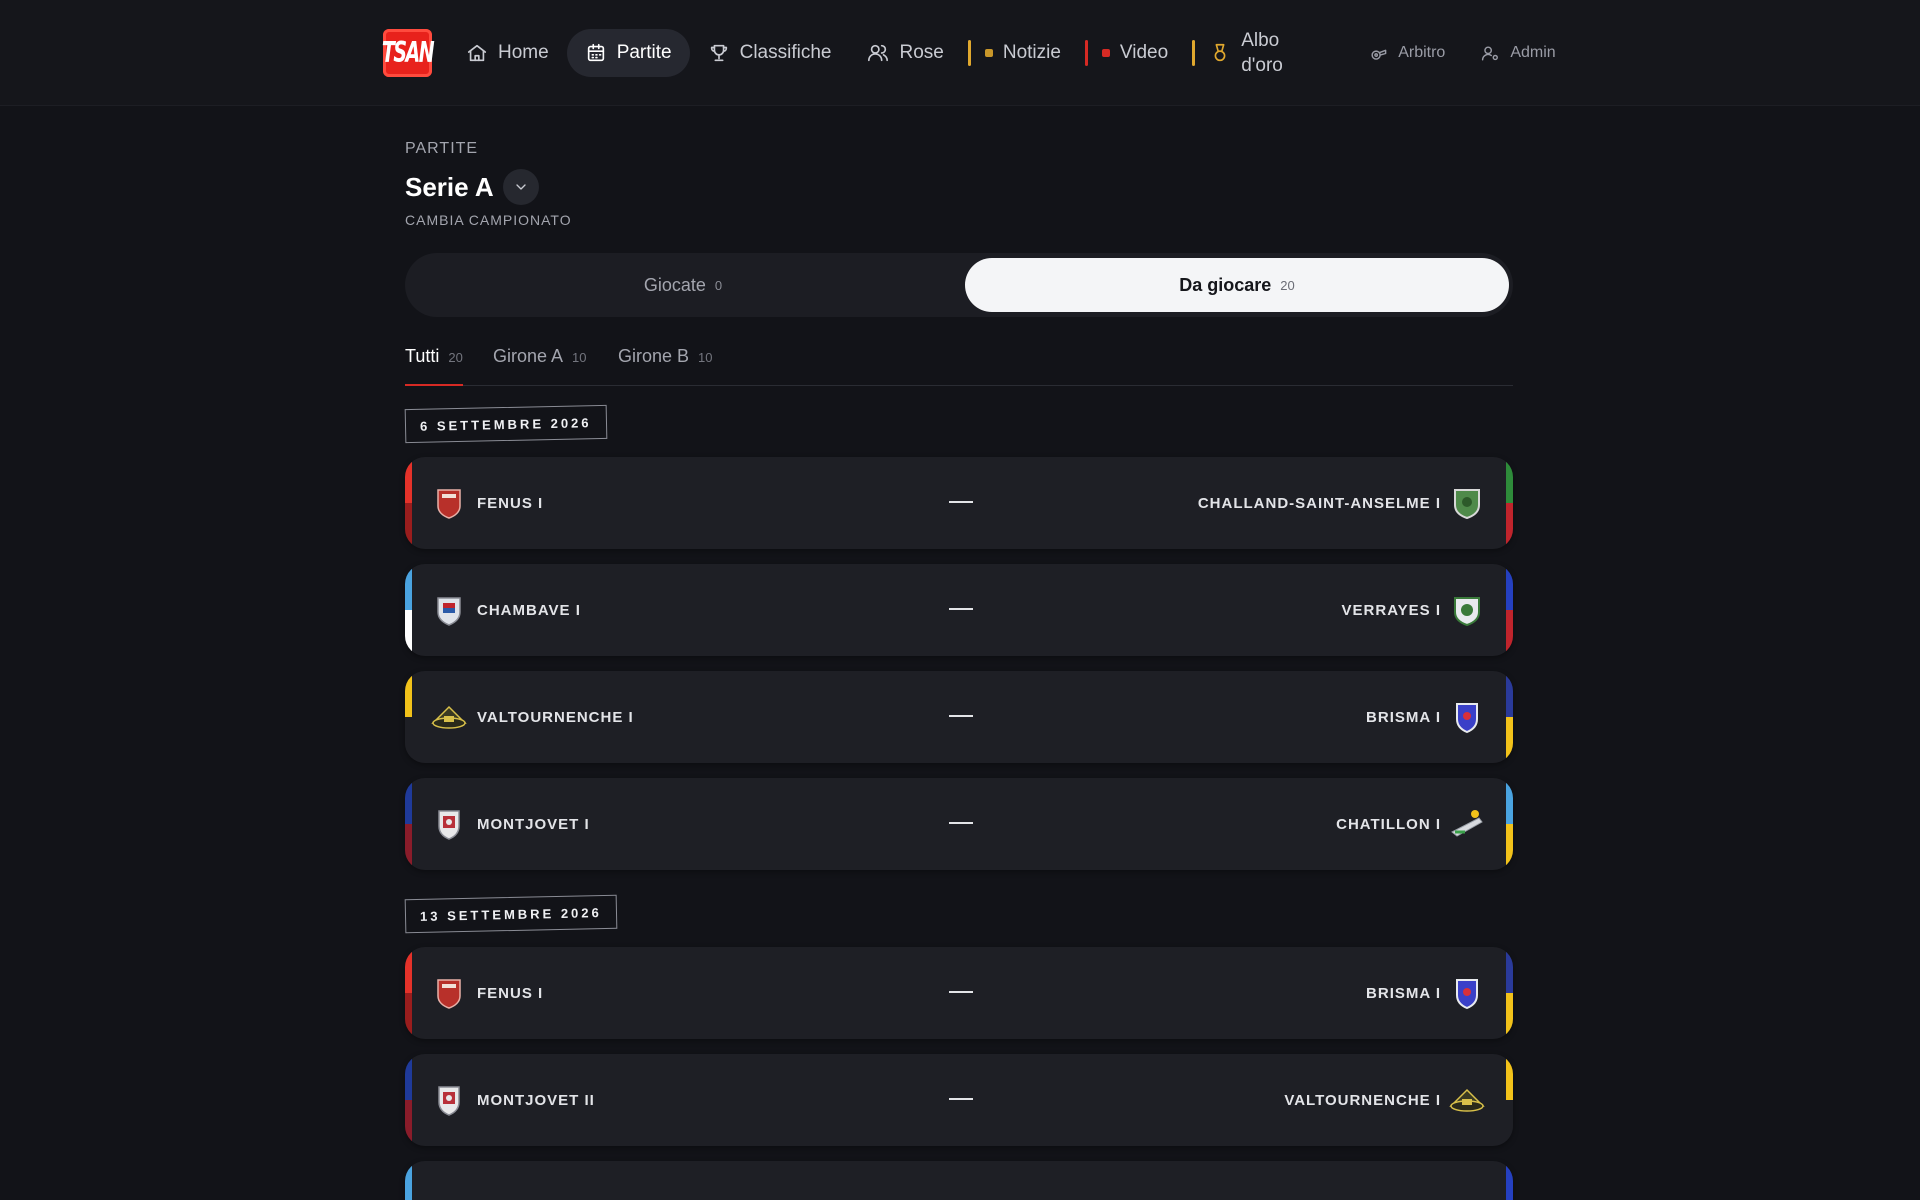 The width and height of the screenshot is (1920, 1200). I want to click on nav-video: Video, so click(1139, 53).